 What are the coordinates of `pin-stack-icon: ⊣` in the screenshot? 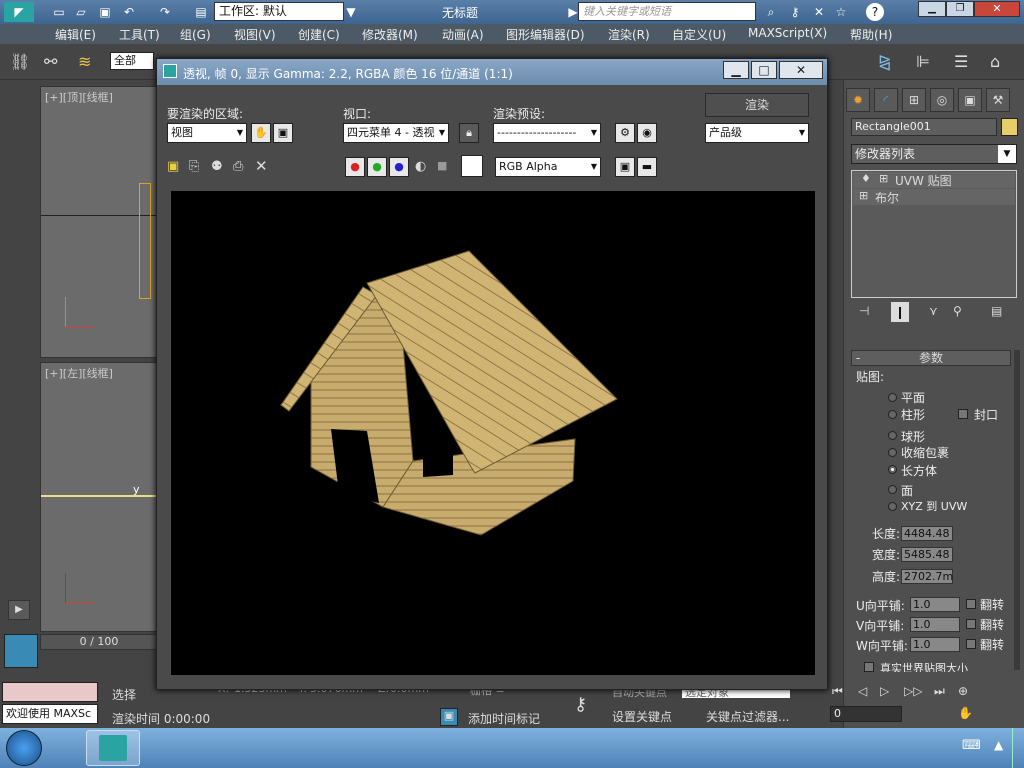 It's located at (864, 311).